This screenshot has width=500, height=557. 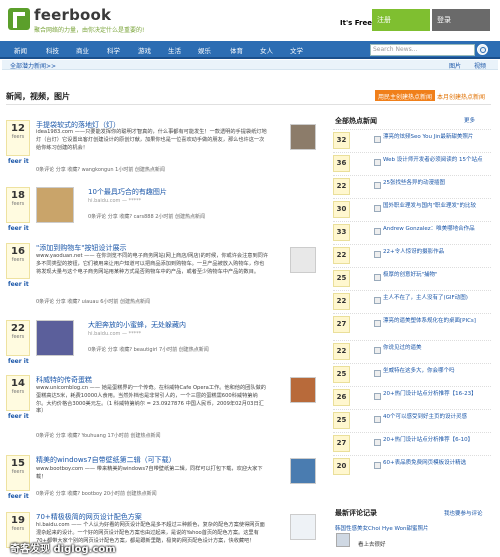 What do you see at coordinates (469, 120) in the screenshot?
I see `hot-news-more-link: 更多` at bounding box center [469, 120].